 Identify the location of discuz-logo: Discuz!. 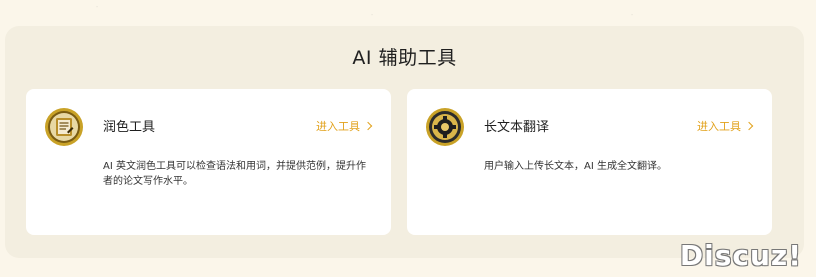
(740, 255).